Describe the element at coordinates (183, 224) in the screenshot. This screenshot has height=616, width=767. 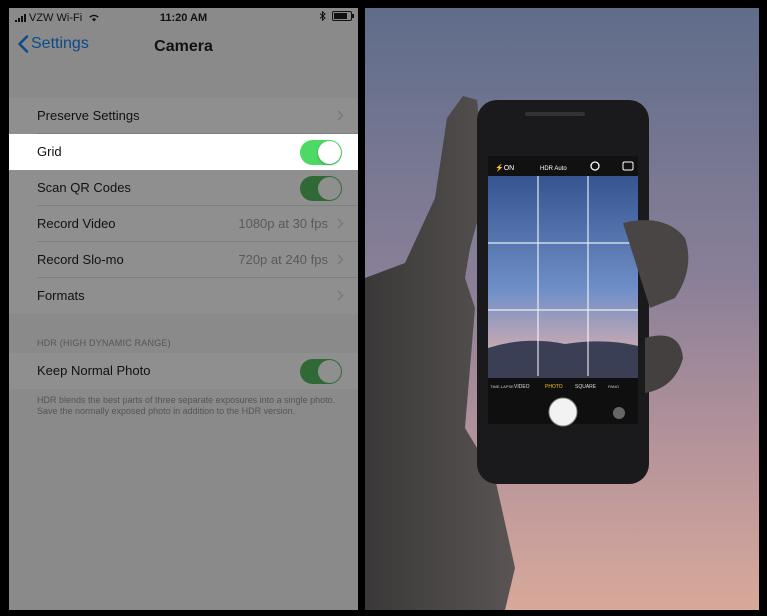
I see `row-record-video: Record Video 1080p at 30 fps` at that location.